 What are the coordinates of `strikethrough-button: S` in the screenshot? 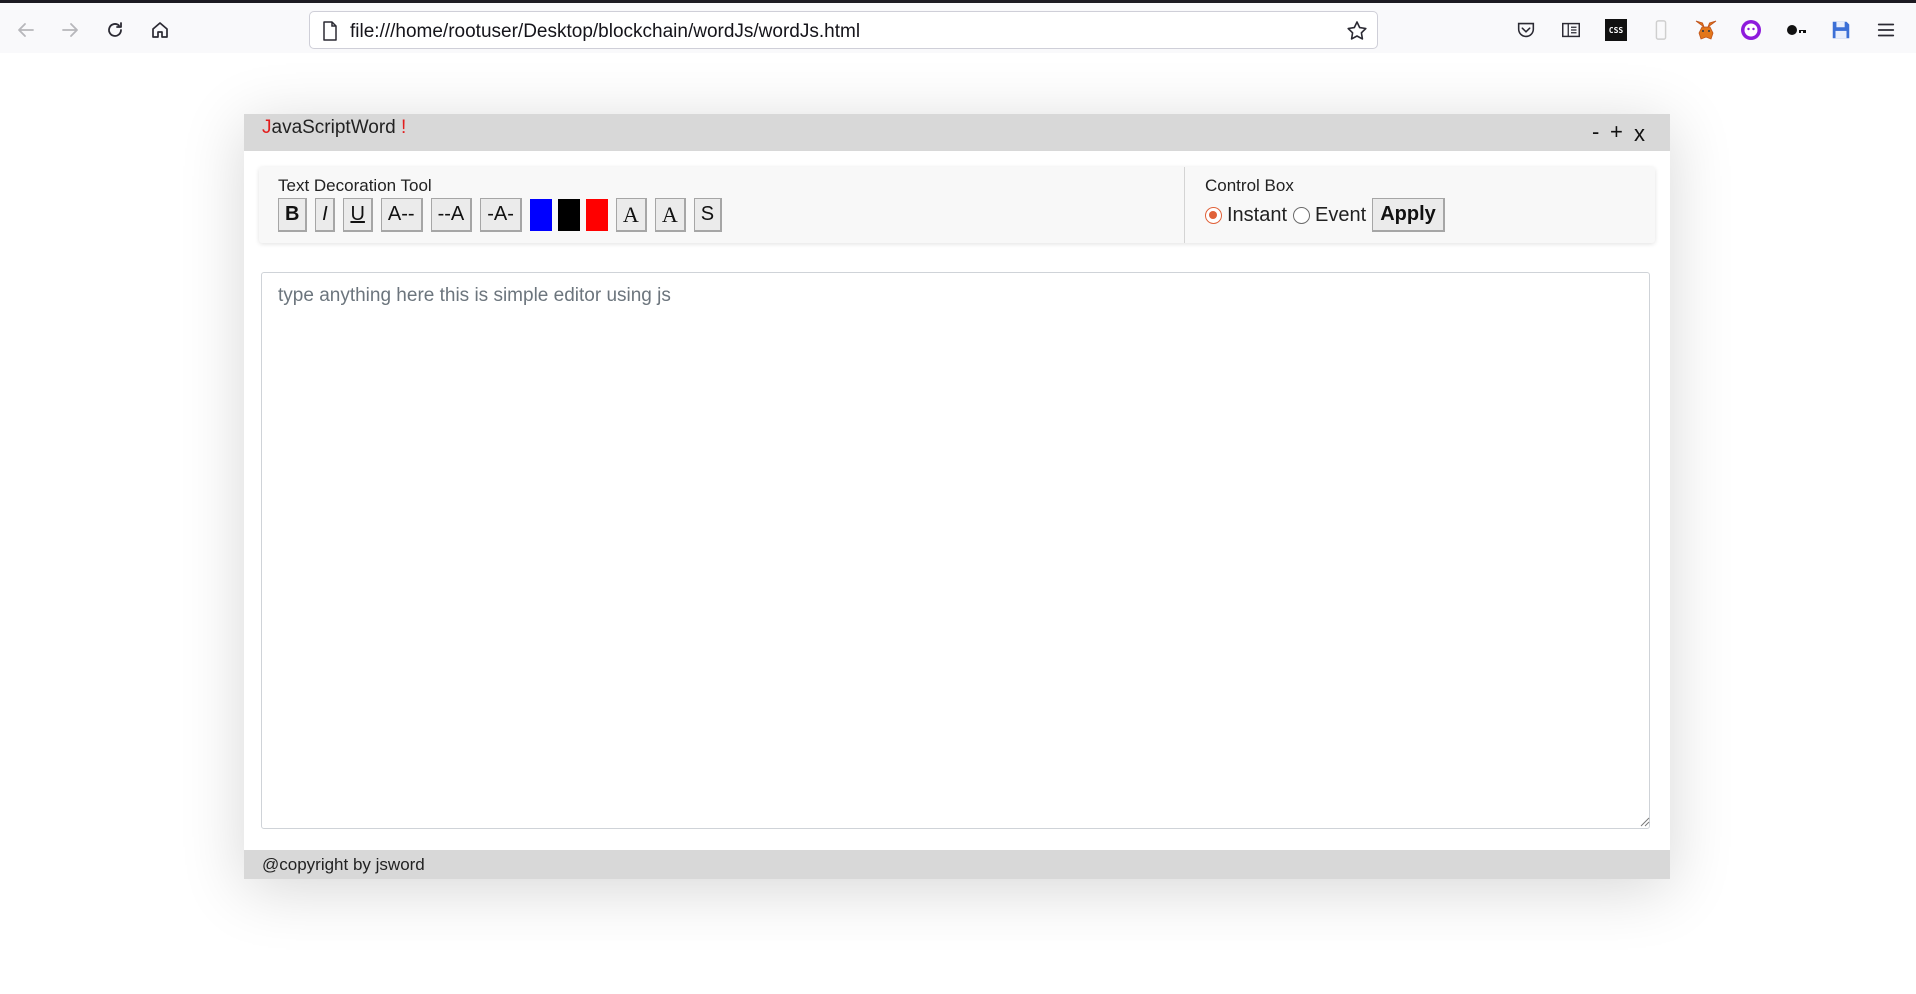 It's located at (708, 215).